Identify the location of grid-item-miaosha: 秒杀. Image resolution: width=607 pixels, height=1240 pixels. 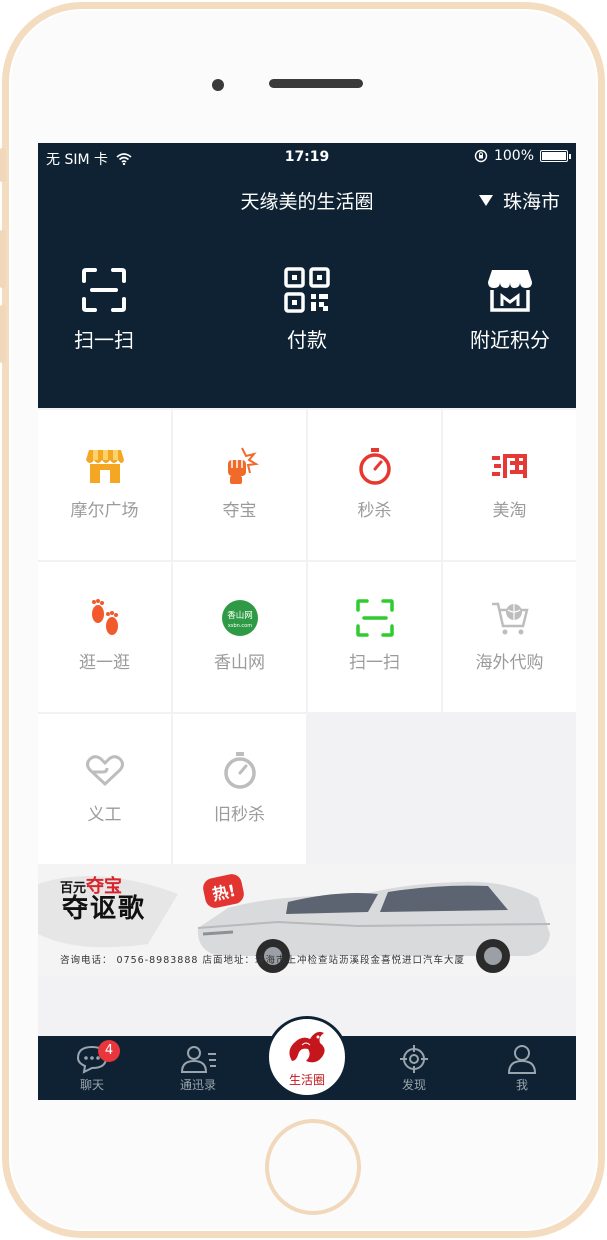
(374, 485).